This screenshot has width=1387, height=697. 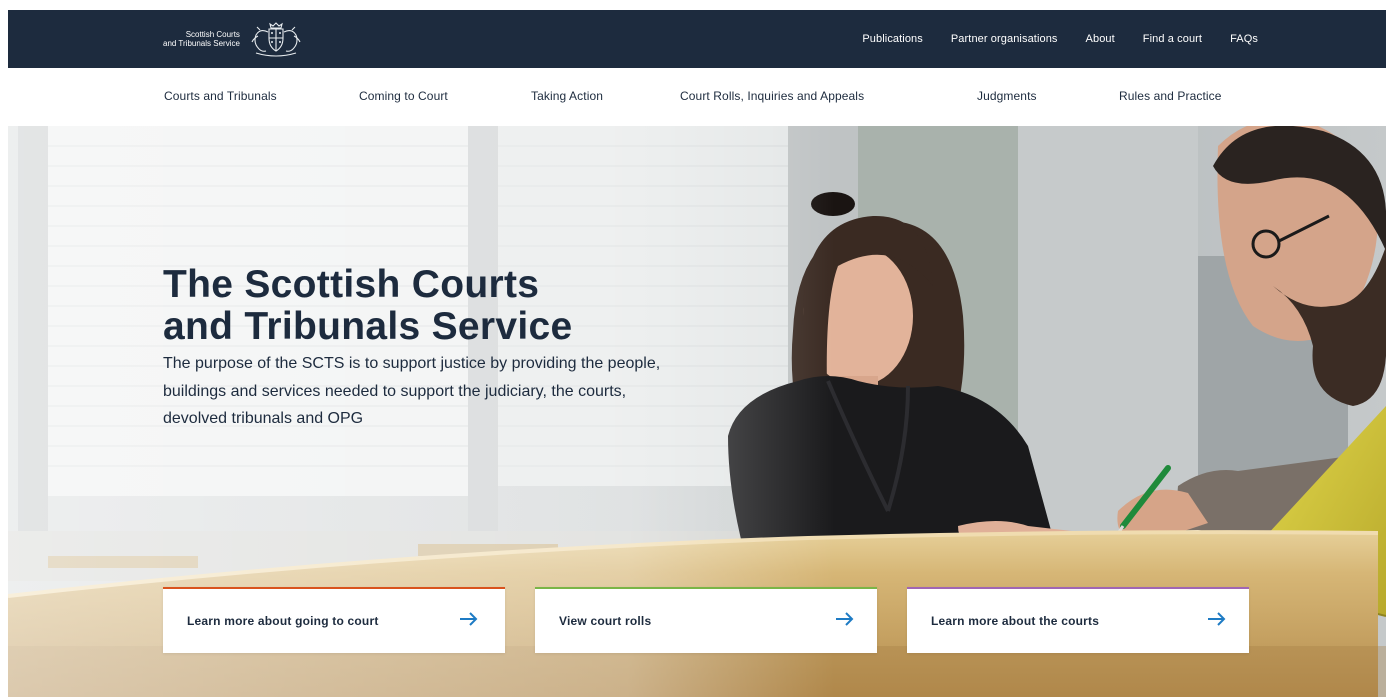 I want to click on logo-text: Scottish Courts and Tribunals Service, so click(x=201, y=39).